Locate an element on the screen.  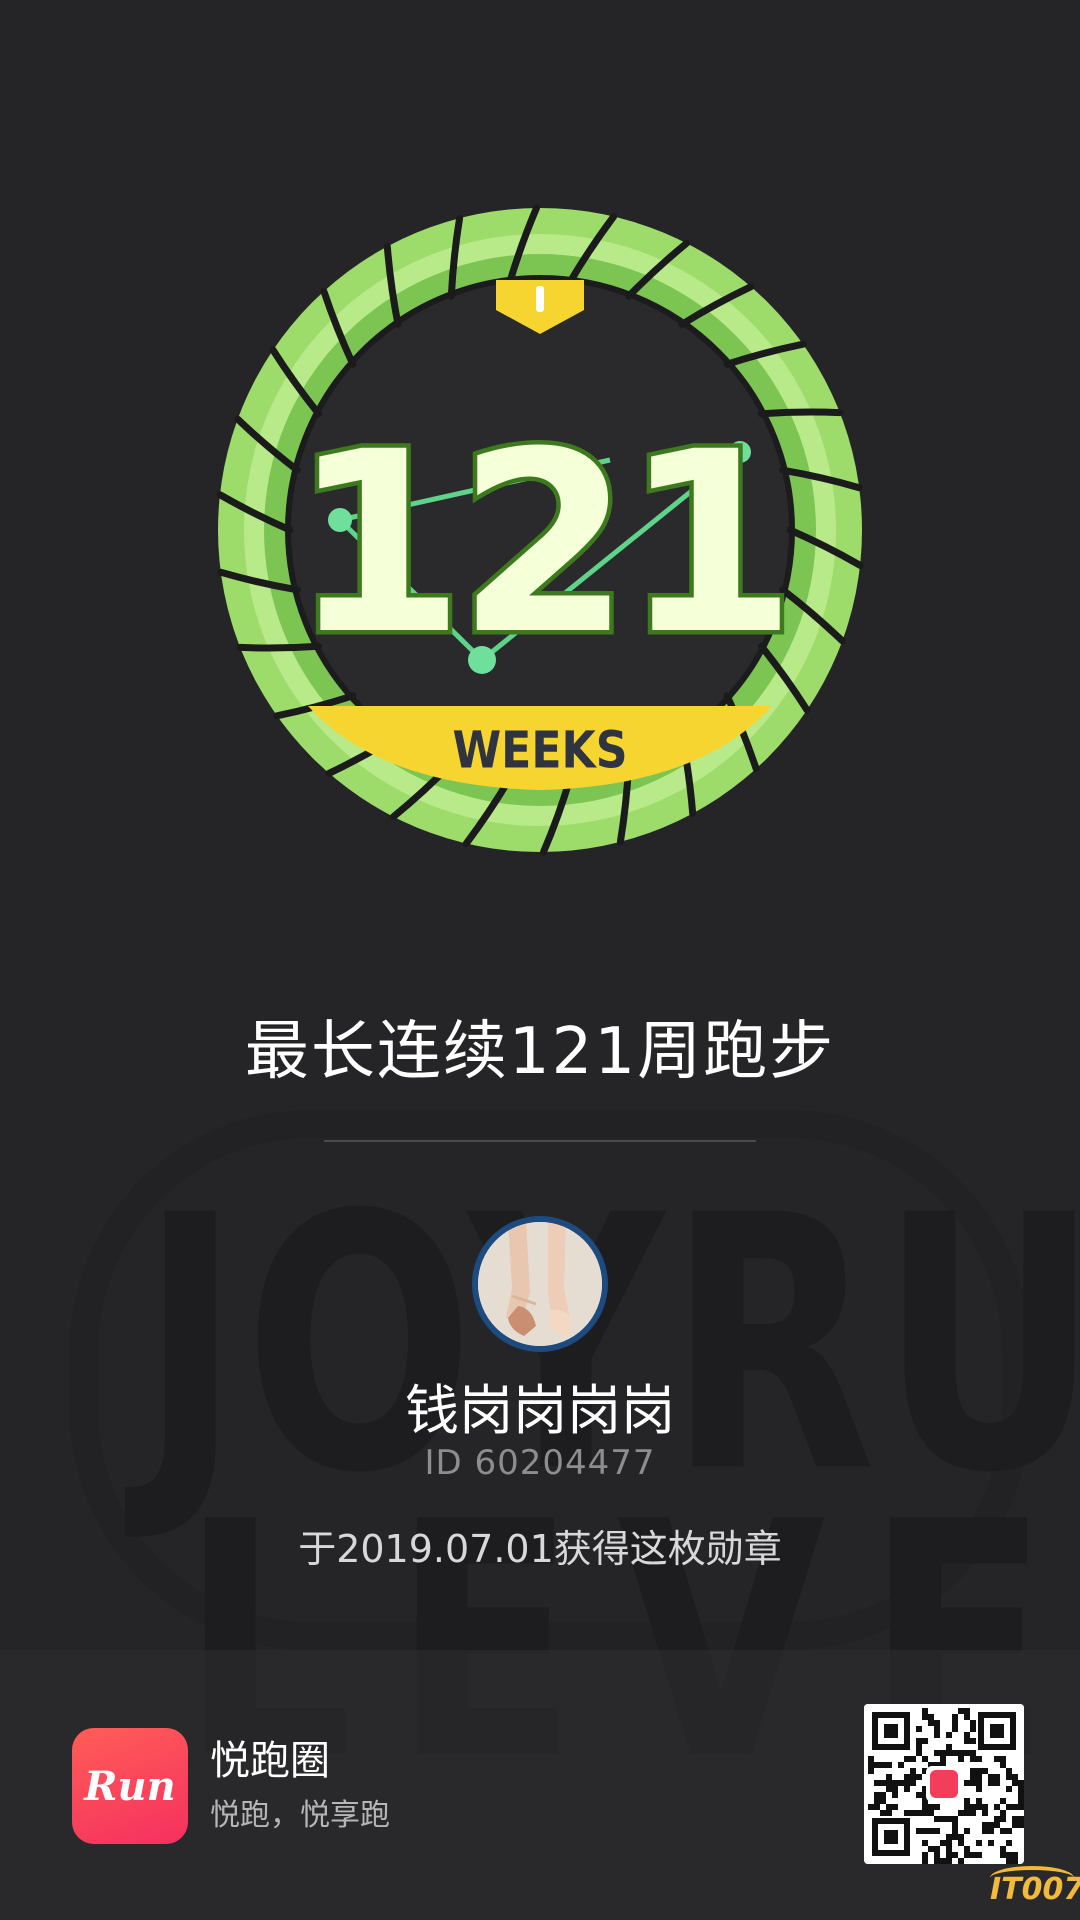
app-icon-label: Run is located at coordinates (130, 1786).